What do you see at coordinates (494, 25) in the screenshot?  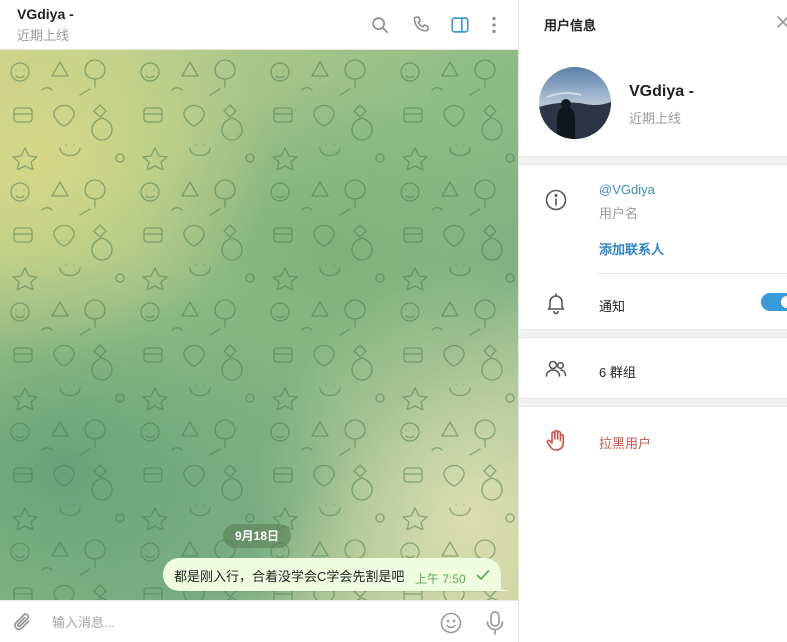 I see `more-vertical-icon` at bounding box center [494, 25].